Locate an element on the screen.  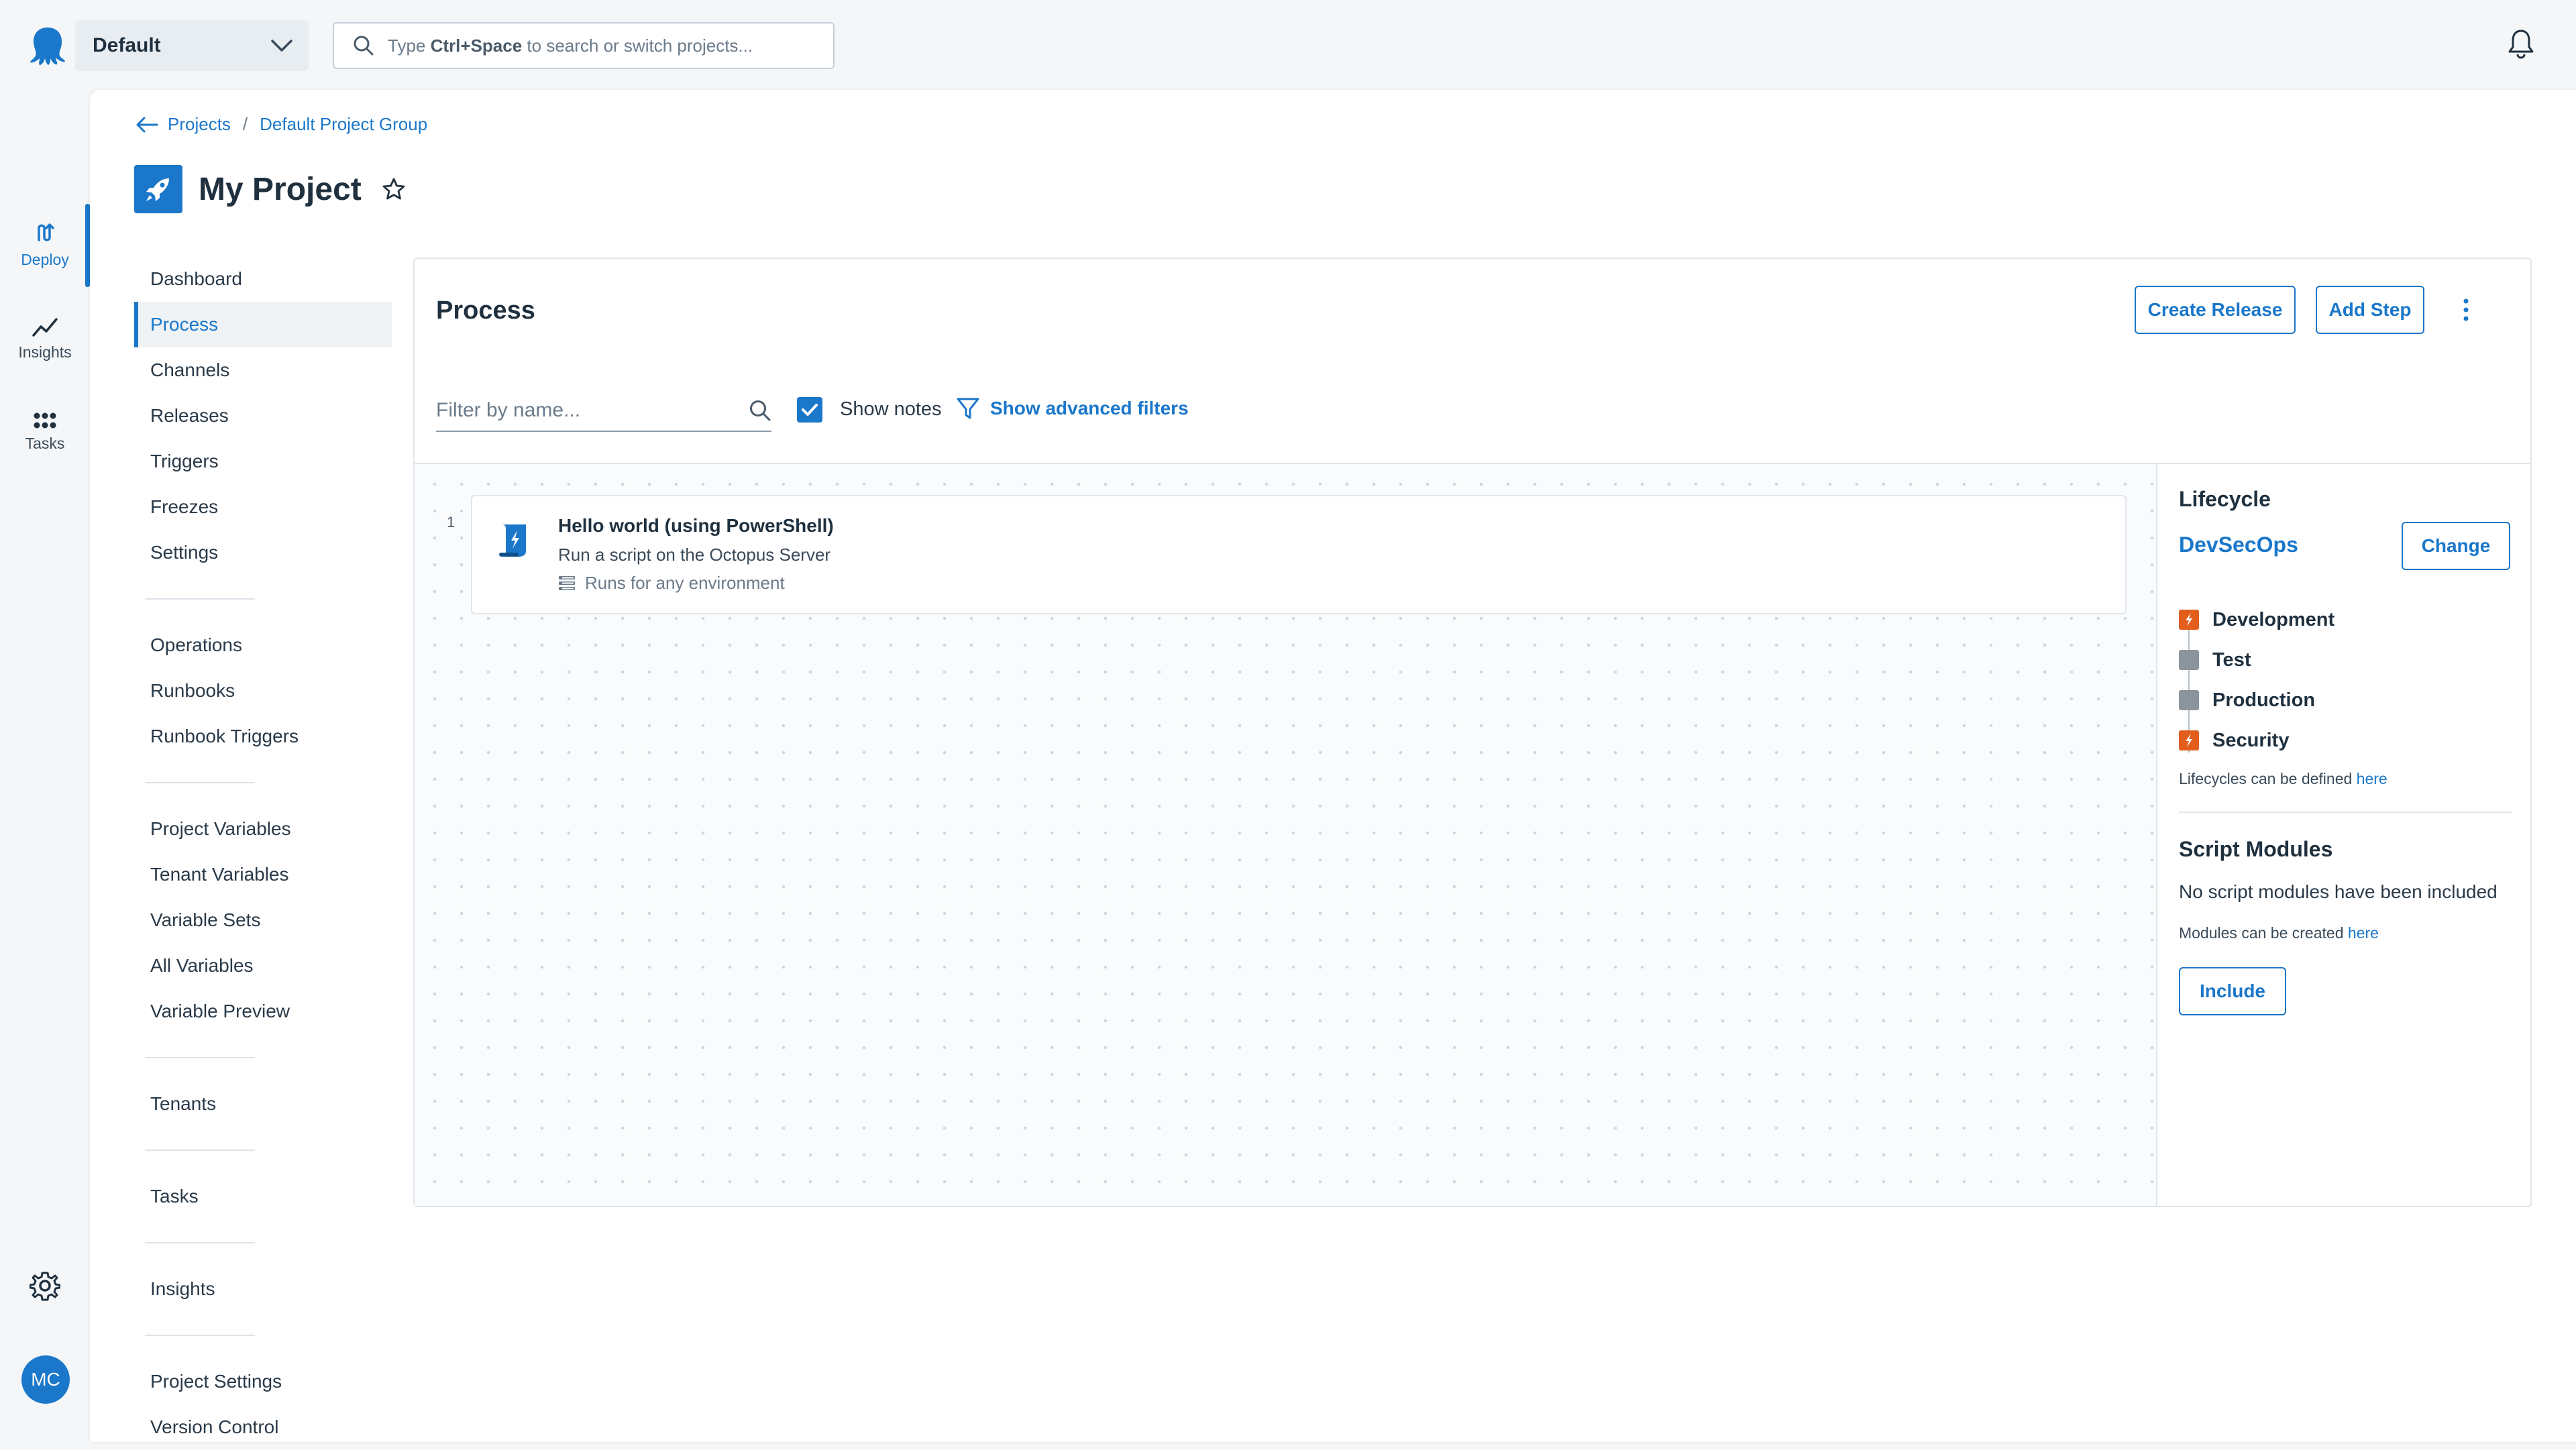
breadcrumb-project-group-link: Default Project Group is located at coordinates (343, 124).